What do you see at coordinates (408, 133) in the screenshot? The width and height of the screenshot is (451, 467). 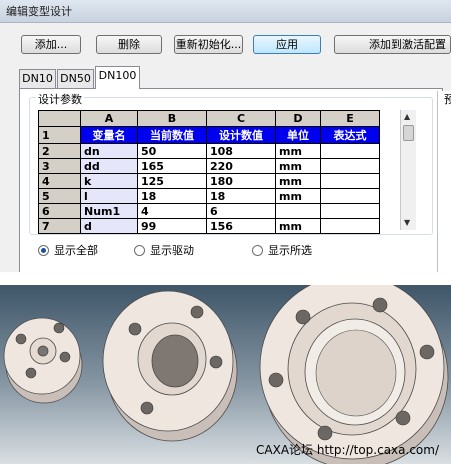 I see `scroll-thumb` at bounding box center [408, 133].